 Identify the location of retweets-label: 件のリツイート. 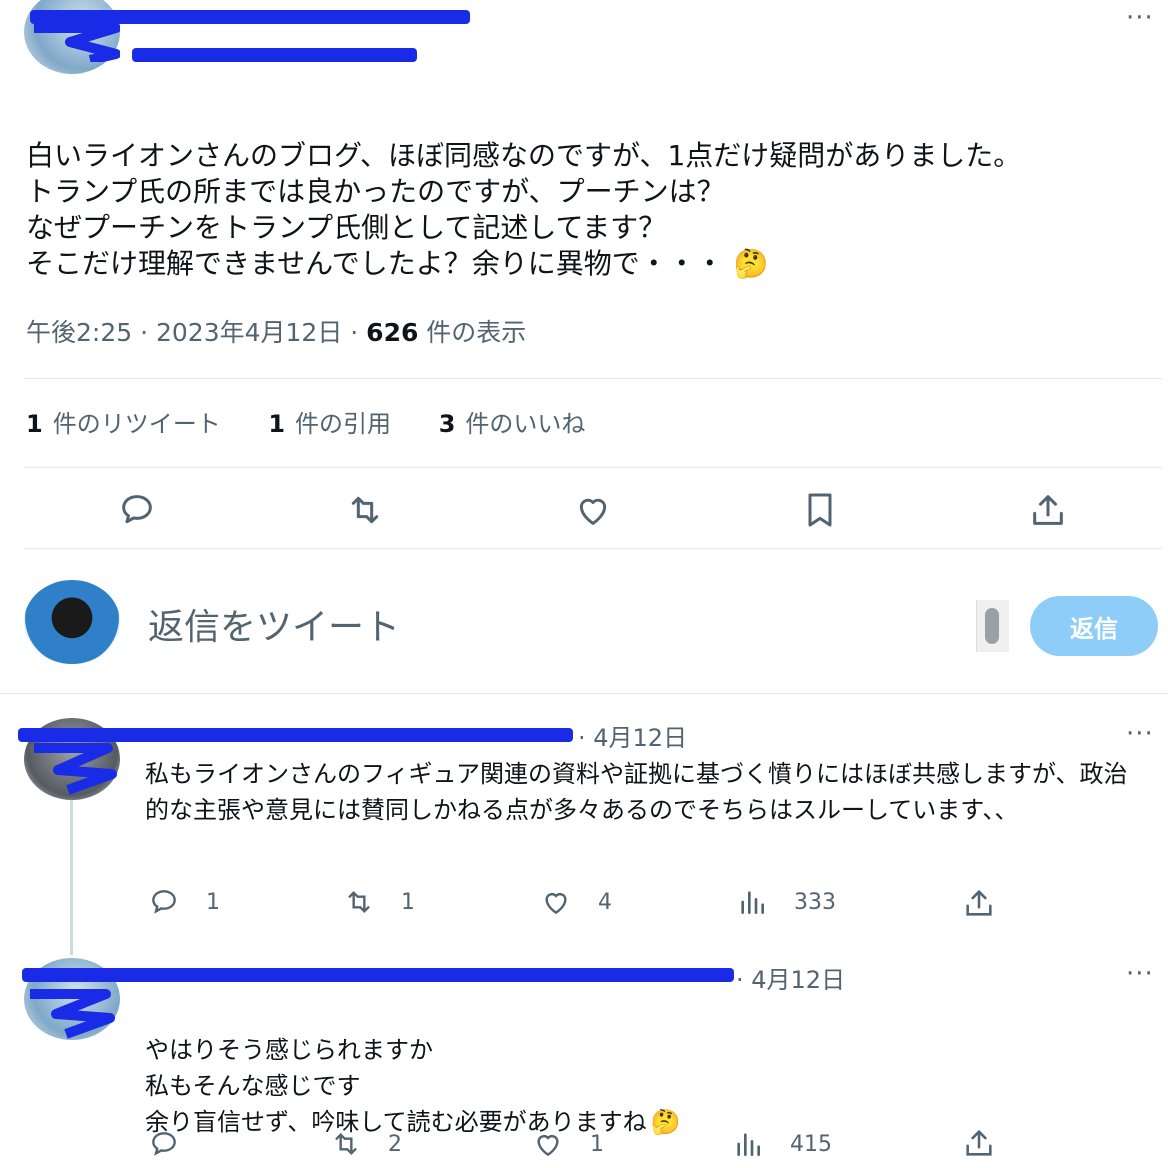
(136, 424).